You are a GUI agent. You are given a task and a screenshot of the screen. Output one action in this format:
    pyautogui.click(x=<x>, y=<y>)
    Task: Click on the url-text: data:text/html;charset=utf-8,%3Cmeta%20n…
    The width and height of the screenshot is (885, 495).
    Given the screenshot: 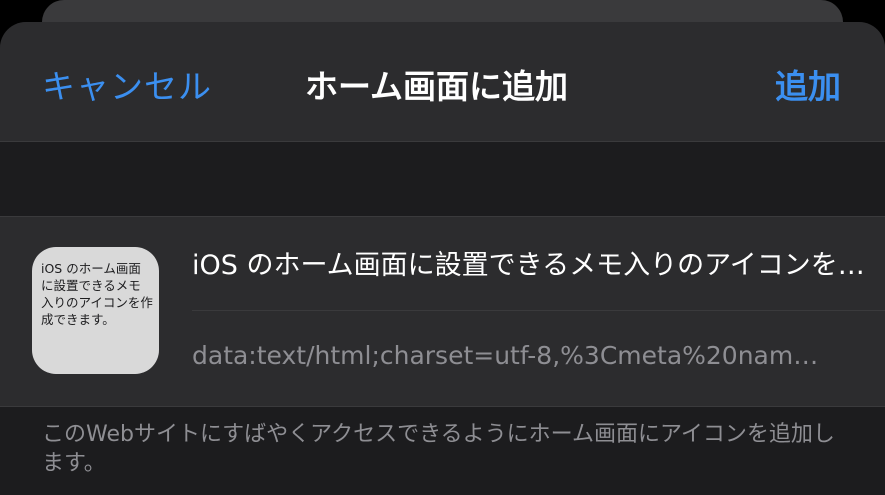 What is the action you would take?
    pyautogui.click(x=512, y=355)
    